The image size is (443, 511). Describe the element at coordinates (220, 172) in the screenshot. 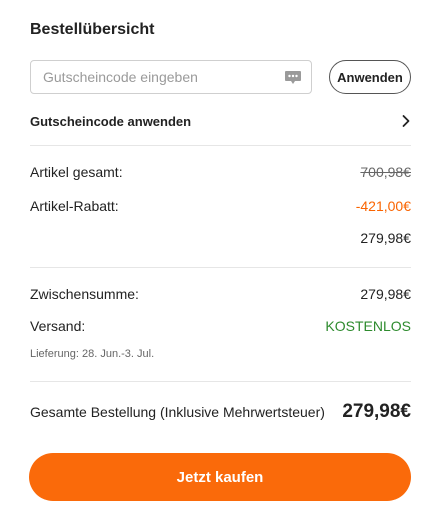

I see `items-total-row: Artikel gesamt: 700,98€` at that location.